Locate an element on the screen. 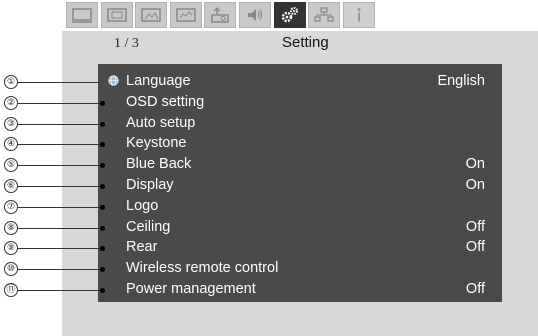 This screenshot has height=336, width=538. callout-number: ④ is located at coordinates (11, 144).